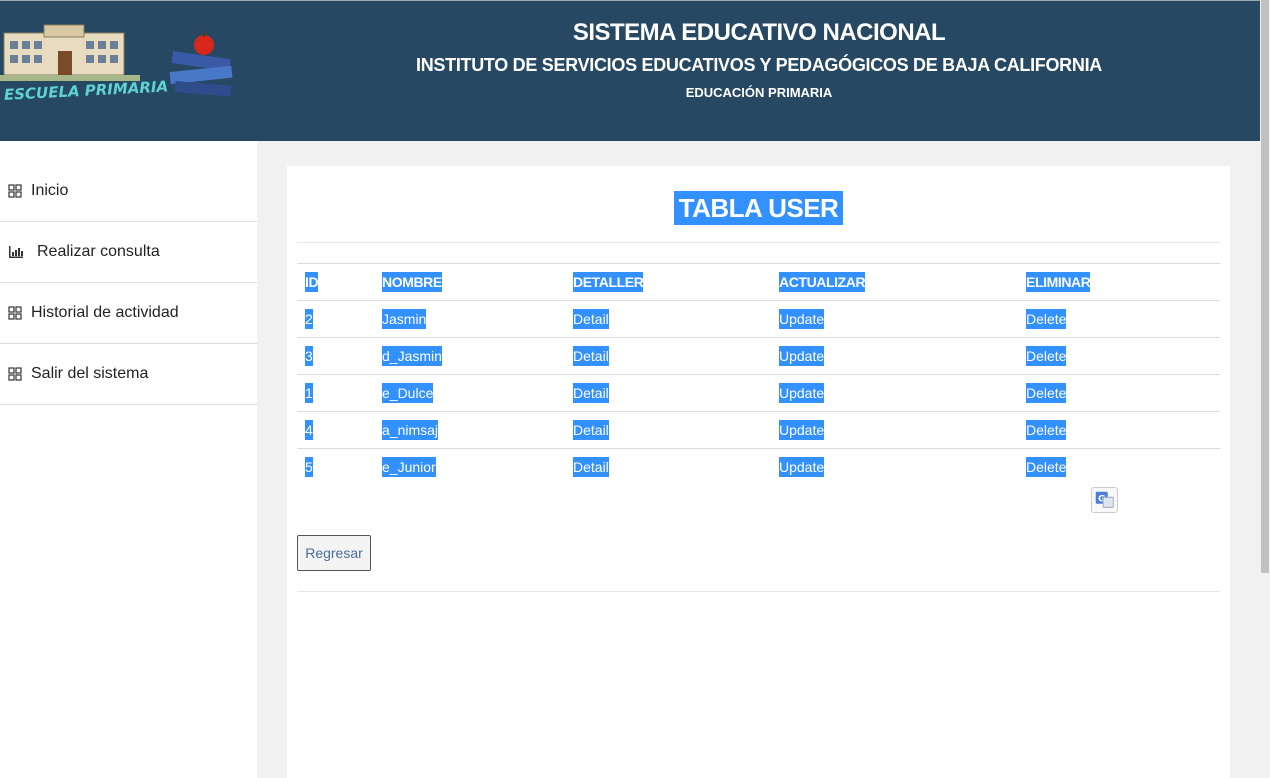 This screenshot has height=778, width=1270. I want to click on cell-id: 4, so click(335, 430).